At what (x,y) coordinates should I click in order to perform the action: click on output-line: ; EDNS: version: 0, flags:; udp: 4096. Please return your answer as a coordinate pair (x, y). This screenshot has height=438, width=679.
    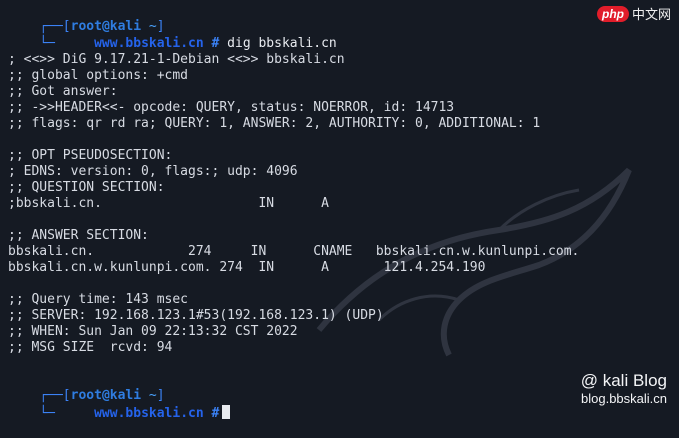
    Looking at the image, I should click on (153, 171).